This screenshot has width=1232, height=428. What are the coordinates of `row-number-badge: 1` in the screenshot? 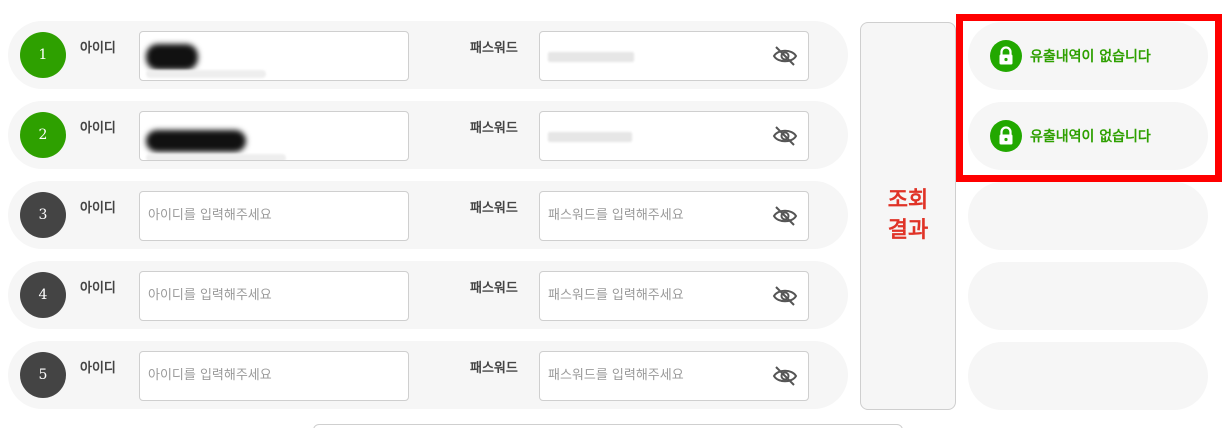 It's located at (43, 55).